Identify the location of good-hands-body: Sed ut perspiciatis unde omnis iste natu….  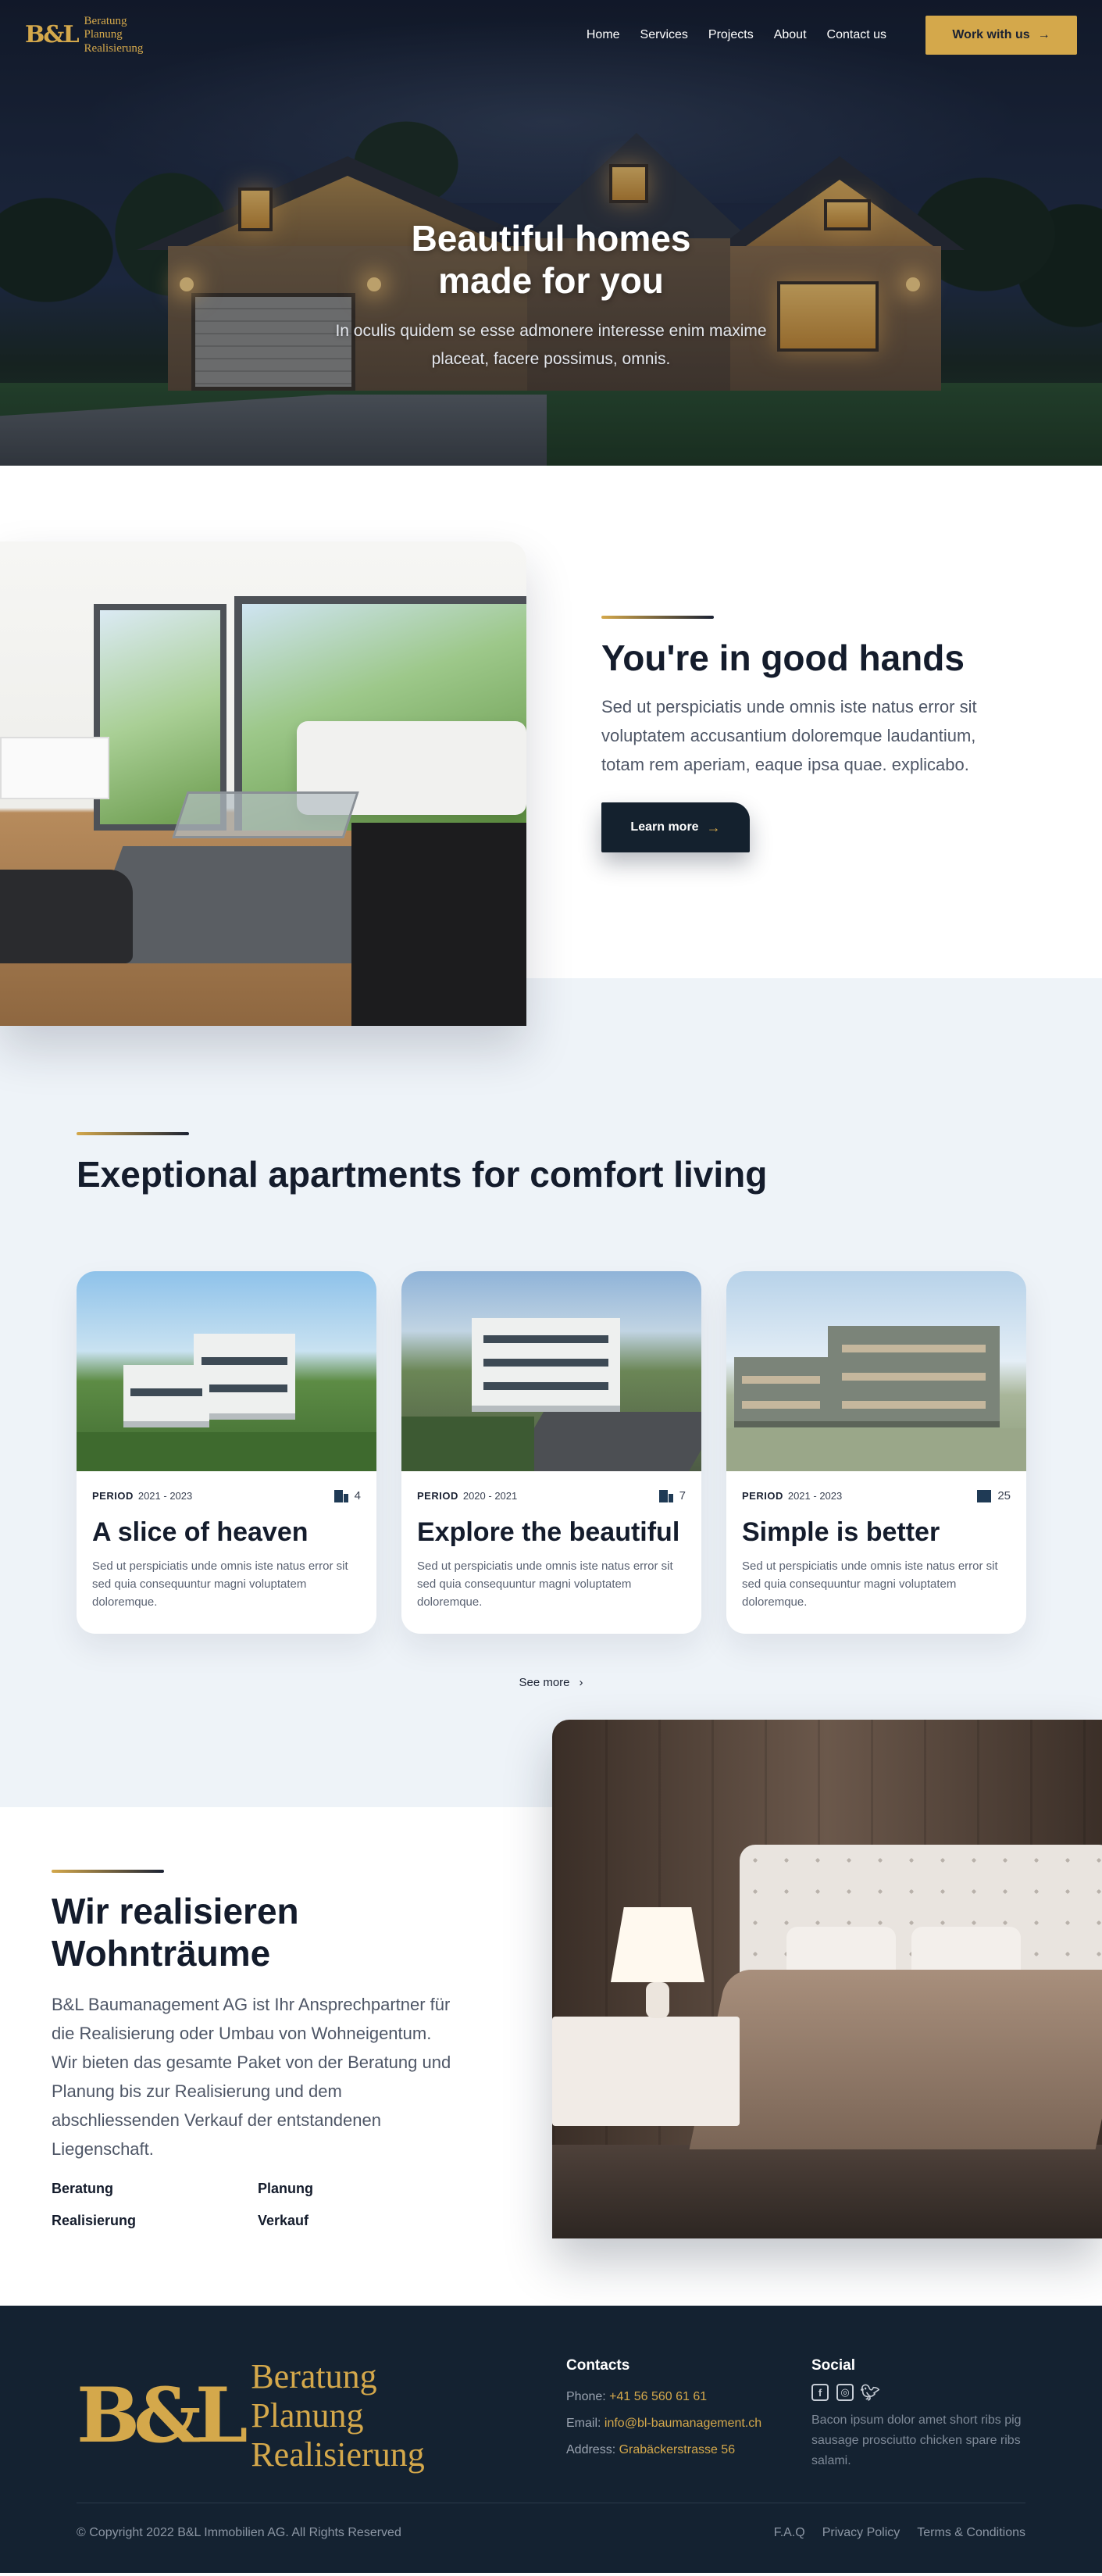
(789, 736).